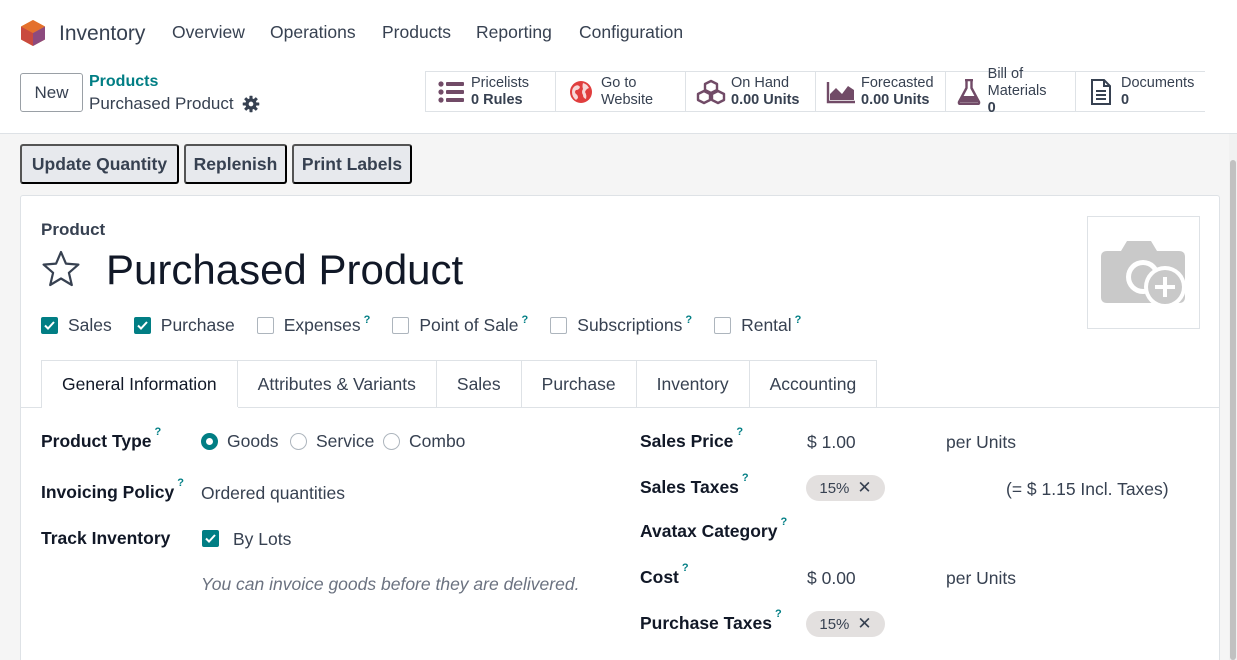 Image resolution: width=1237 pixels, height=660 pixels. I want to click on sales-checkbox, so click(49, 325).